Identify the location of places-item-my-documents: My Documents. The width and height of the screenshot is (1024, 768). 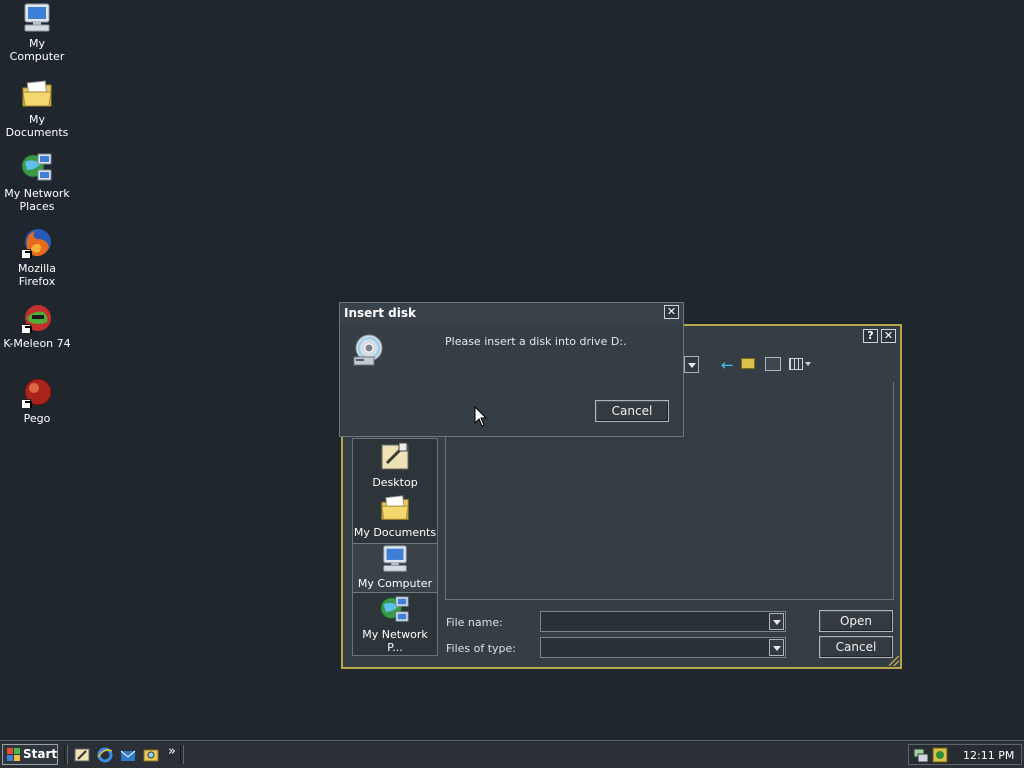
(395, 518).